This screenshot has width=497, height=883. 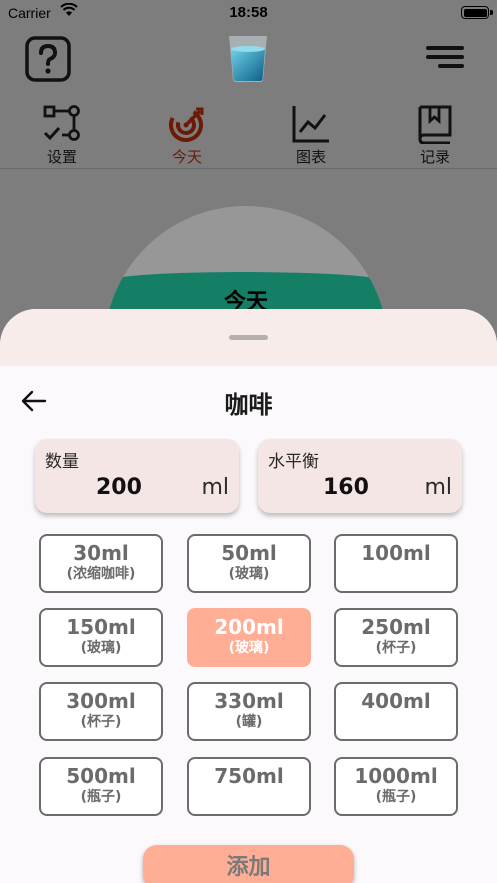 I want to click on chart-icon, so click(x=310, y=124).